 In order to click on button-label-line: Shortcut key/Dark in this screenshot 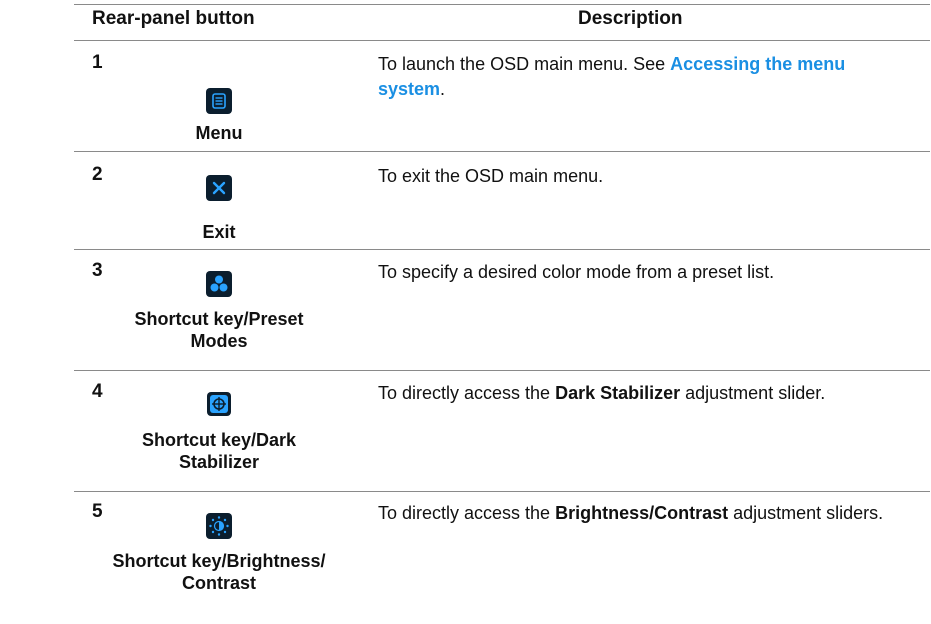, I will do `click(219, 440)`.